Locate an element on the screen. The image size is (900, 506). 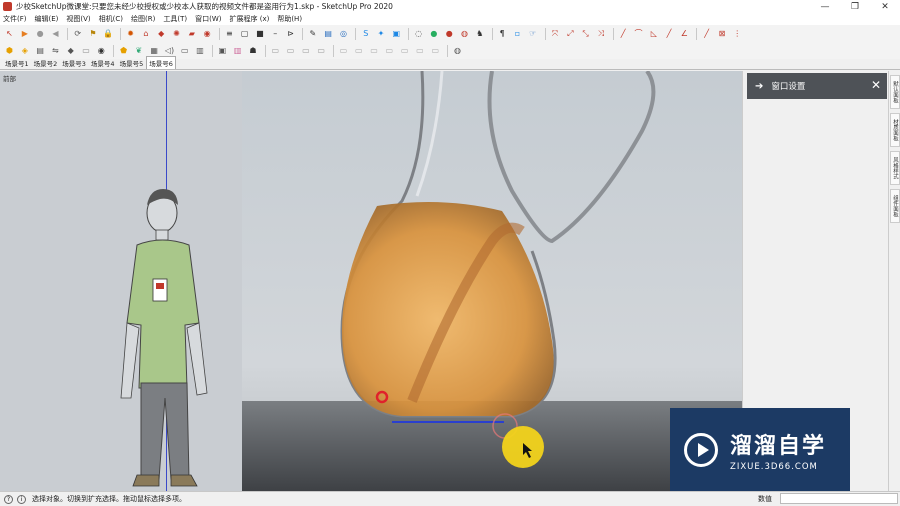
expand-icon: ⤢ is located at coordinates (570, 33).